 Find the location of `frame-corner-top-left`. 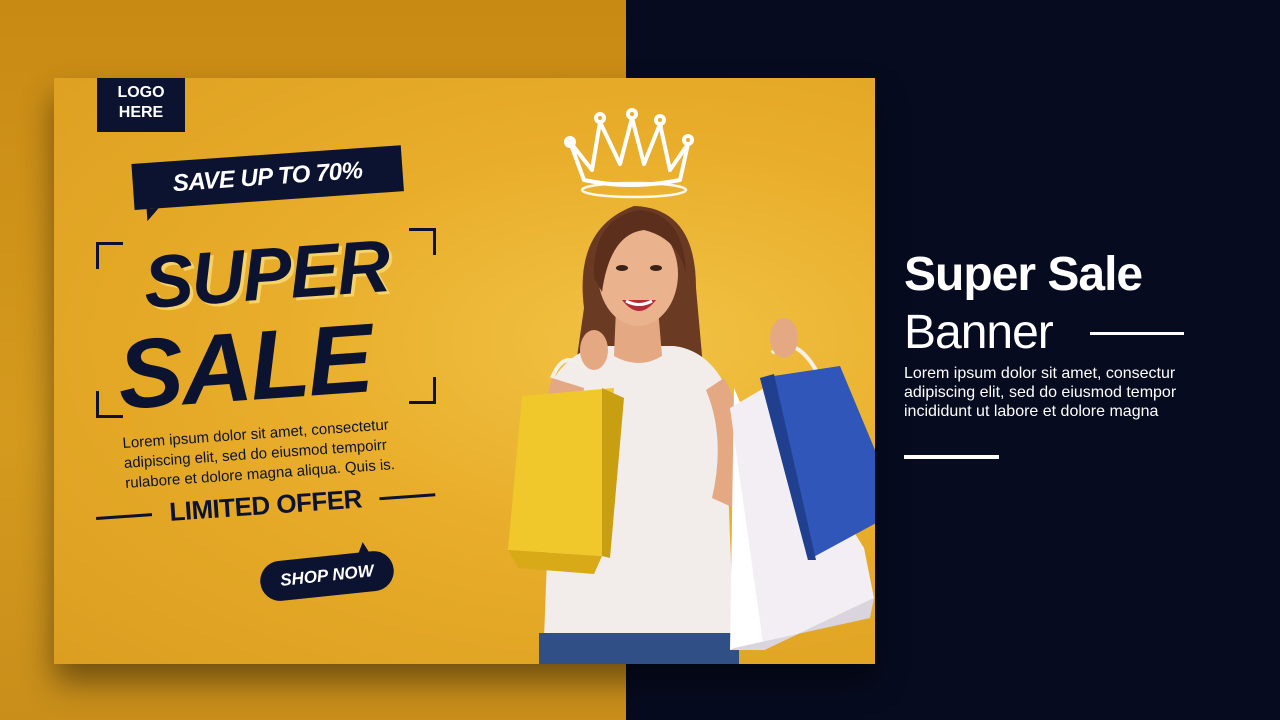

frame-corner-top-left is located at coordinates (109, 255).